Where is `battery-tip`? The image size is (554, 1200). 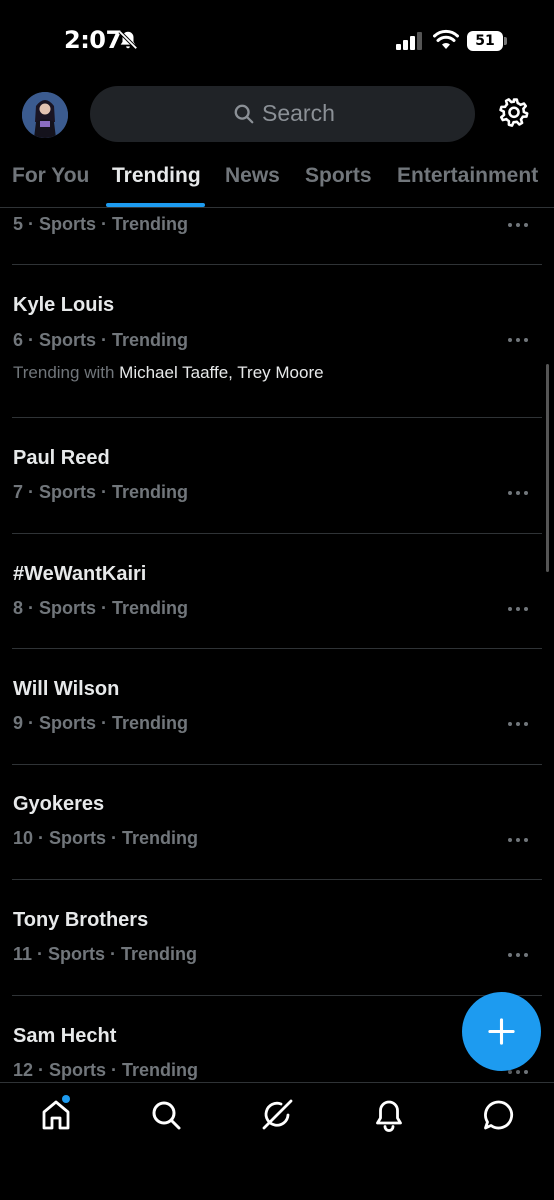
battery-tip is located at coordinates (505, 41).